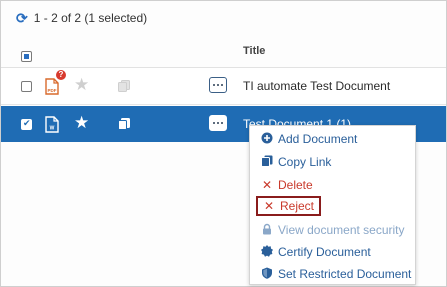 The height and width of the screenshot is (287, 447). I want to click on lock-icon, so click(267, 230).